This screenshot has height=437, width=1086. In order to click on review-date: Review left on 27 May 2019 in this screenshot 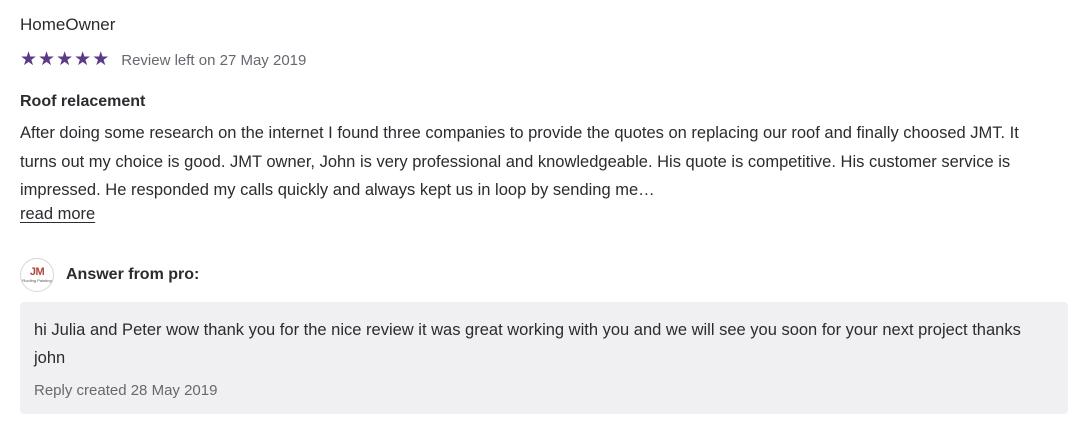, I will do `click(214, 60)`.